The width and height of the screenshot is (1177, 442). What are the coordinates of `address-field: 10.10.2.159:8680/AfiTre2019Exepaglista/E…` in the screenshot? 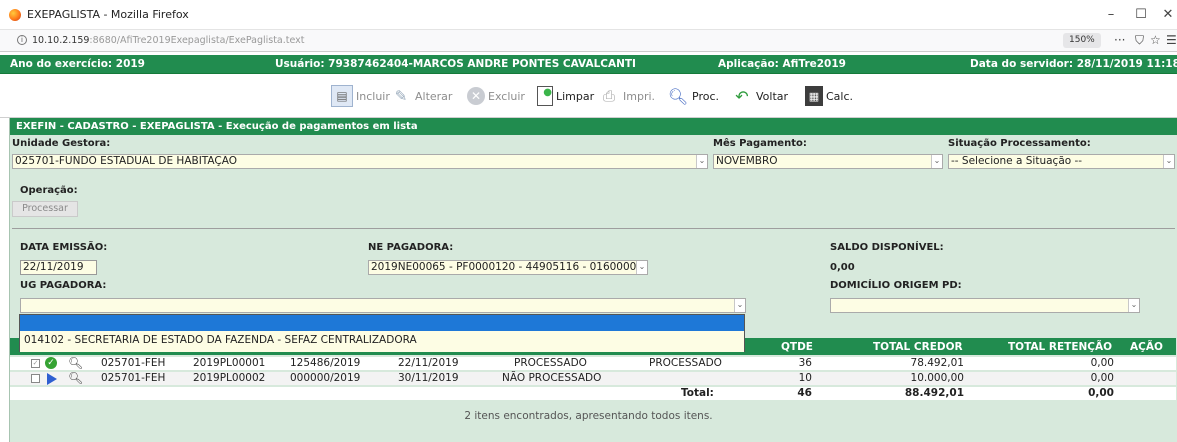 It's located at (168, 40).